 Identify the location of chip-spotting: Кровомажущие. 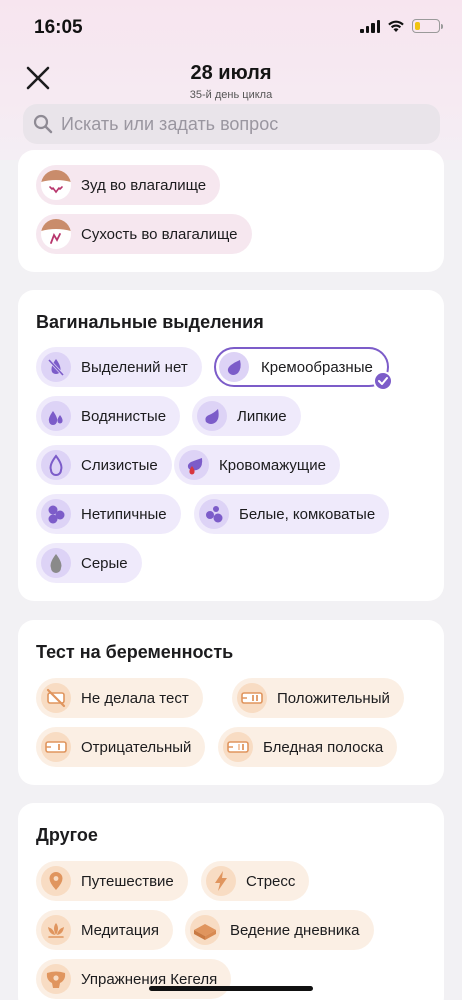
(257, 465).